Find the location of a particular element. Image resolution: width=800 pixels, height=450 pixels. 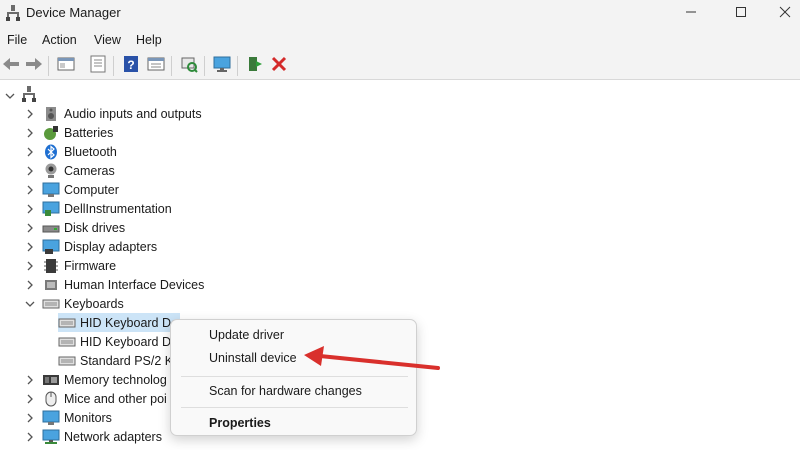

tree-item-hid-keyboard-2: HID Keyboard D is located at coordinates (114, 341).